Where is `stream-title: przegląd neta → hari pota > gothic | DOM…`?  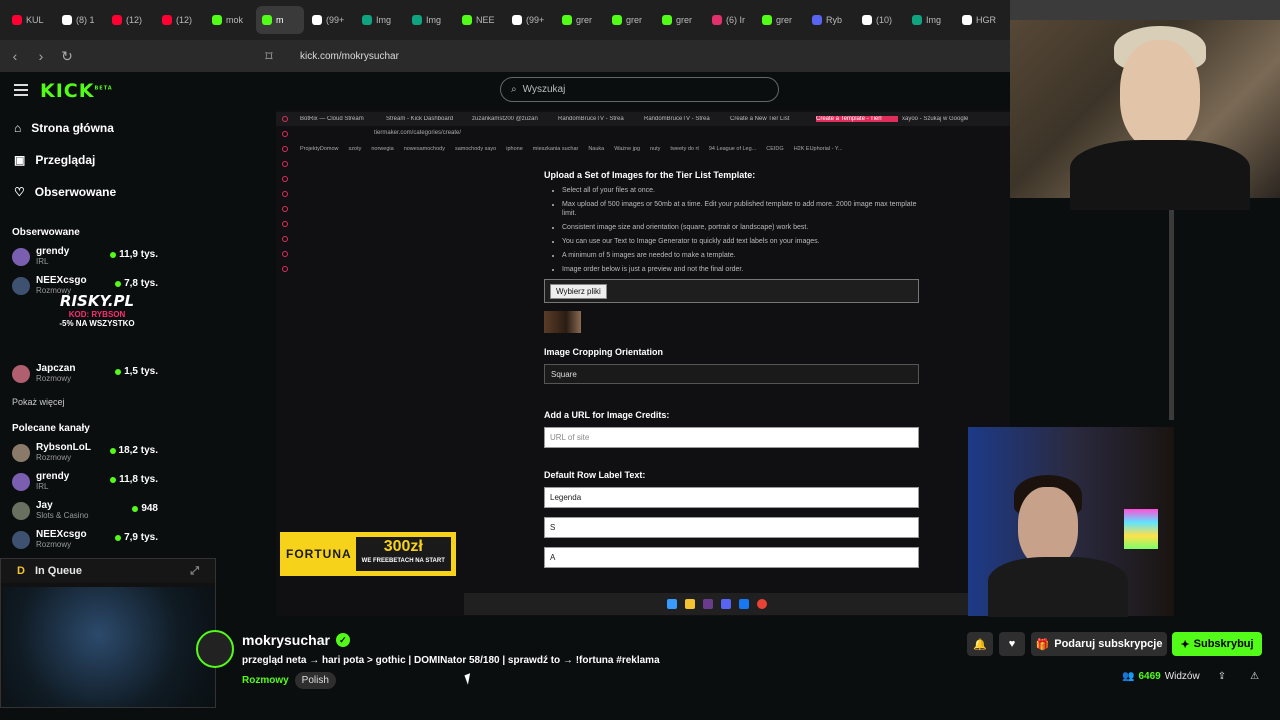
stream-title: przegląd neta → hari pota > gothic | DOM… is located at coordinates (451, 660).